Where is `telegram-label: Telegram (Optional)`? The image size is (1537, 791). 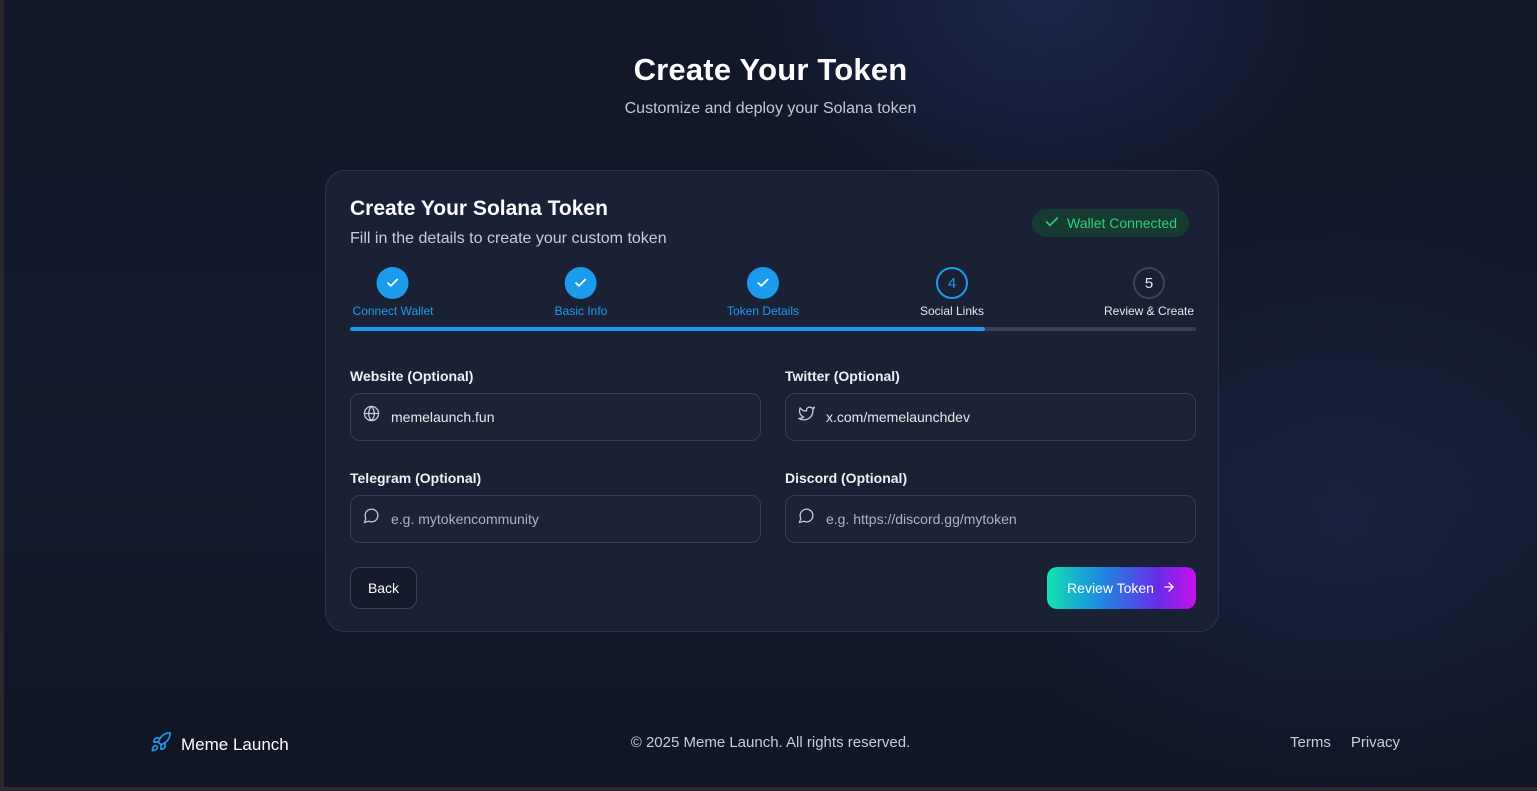
telegram-label: Telegram (Optional) is located at coordinates (416, 478).